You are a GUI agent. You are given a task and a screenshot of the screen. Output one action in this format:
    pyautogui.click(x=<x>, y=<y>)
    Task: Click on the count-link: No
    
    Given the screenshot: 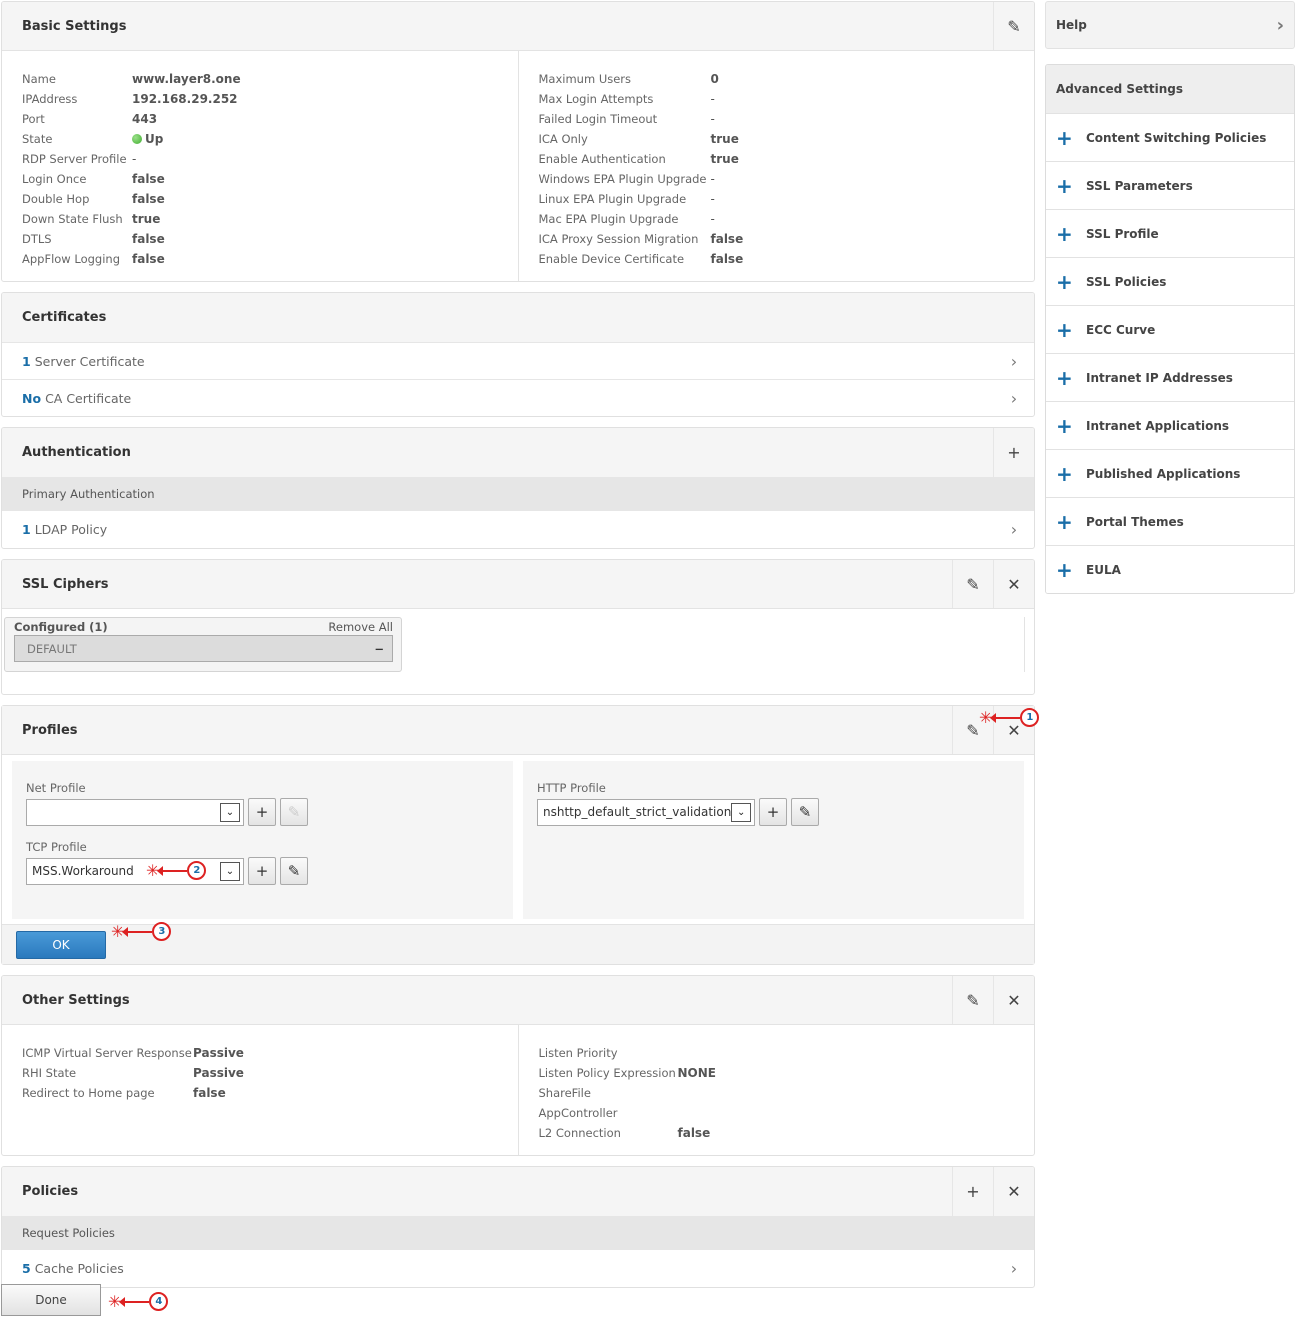 What is the action you would take?
    pyautogui.click(x=31, y=398)
    